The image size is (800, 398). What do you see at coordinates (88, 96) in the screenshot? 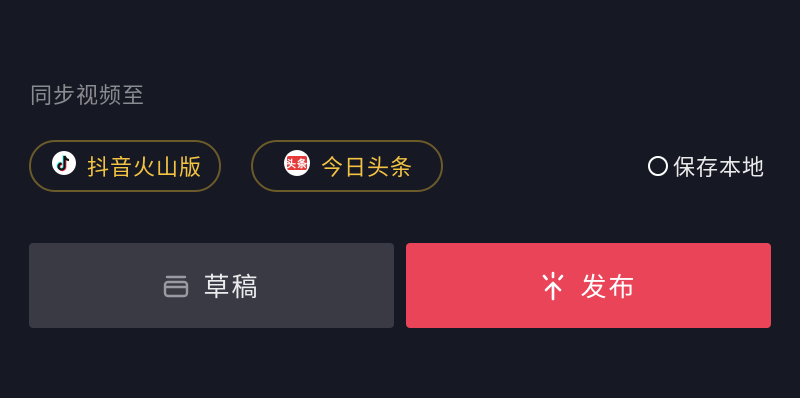
I see `sync-to-label: 同步视频至` at bounding box center [88, 96].